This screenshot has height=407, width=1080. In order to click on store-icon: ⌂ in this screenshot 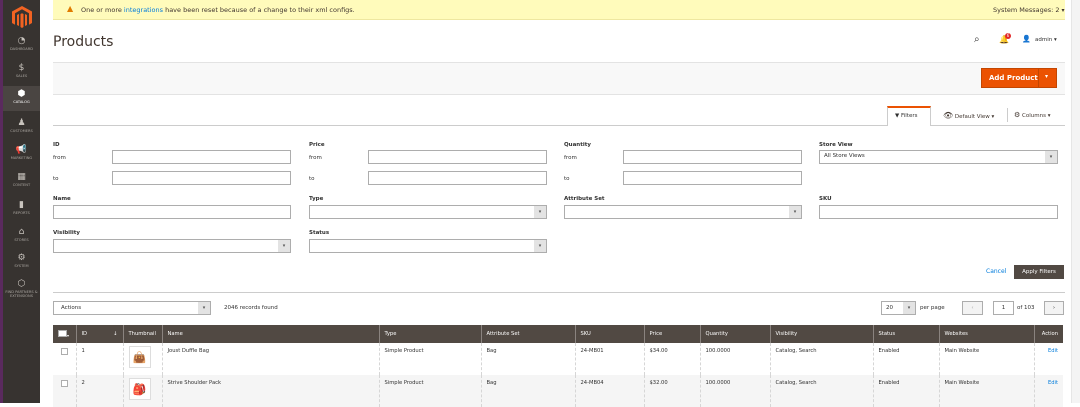, I will do `click(21, 232)`.